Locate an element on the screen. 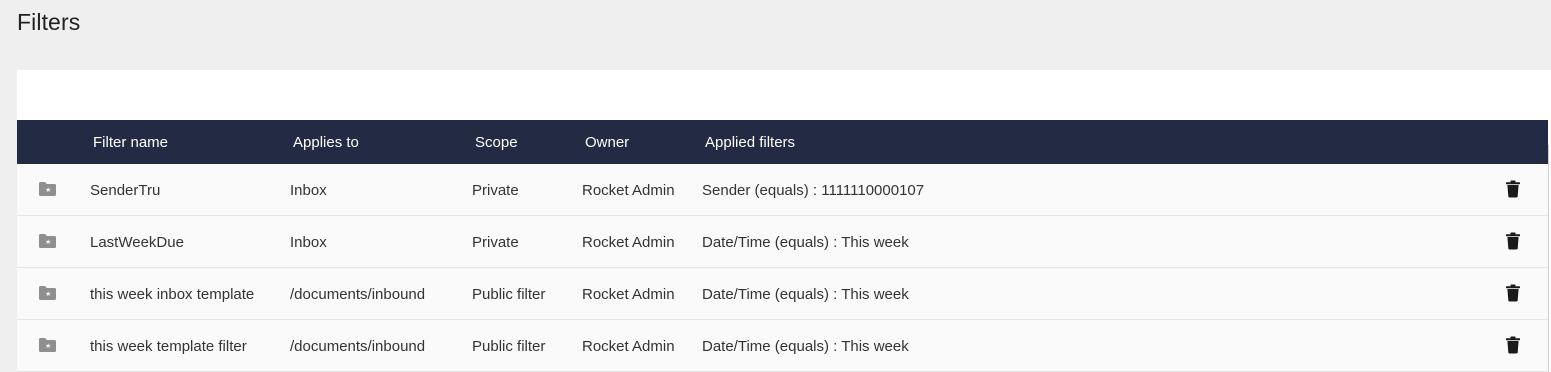 The height and width of the screenshot is (372, 1551). filter-name-cell: this week template filter is located at coordinates (168, 346).